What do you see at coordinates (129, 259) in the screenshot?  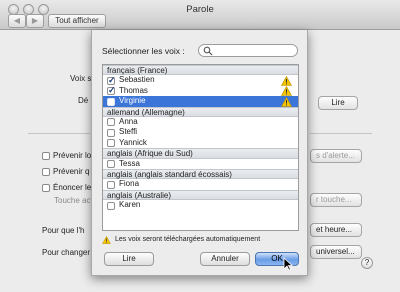 I see `play-button: Lire` at bounding box center [129, 259].